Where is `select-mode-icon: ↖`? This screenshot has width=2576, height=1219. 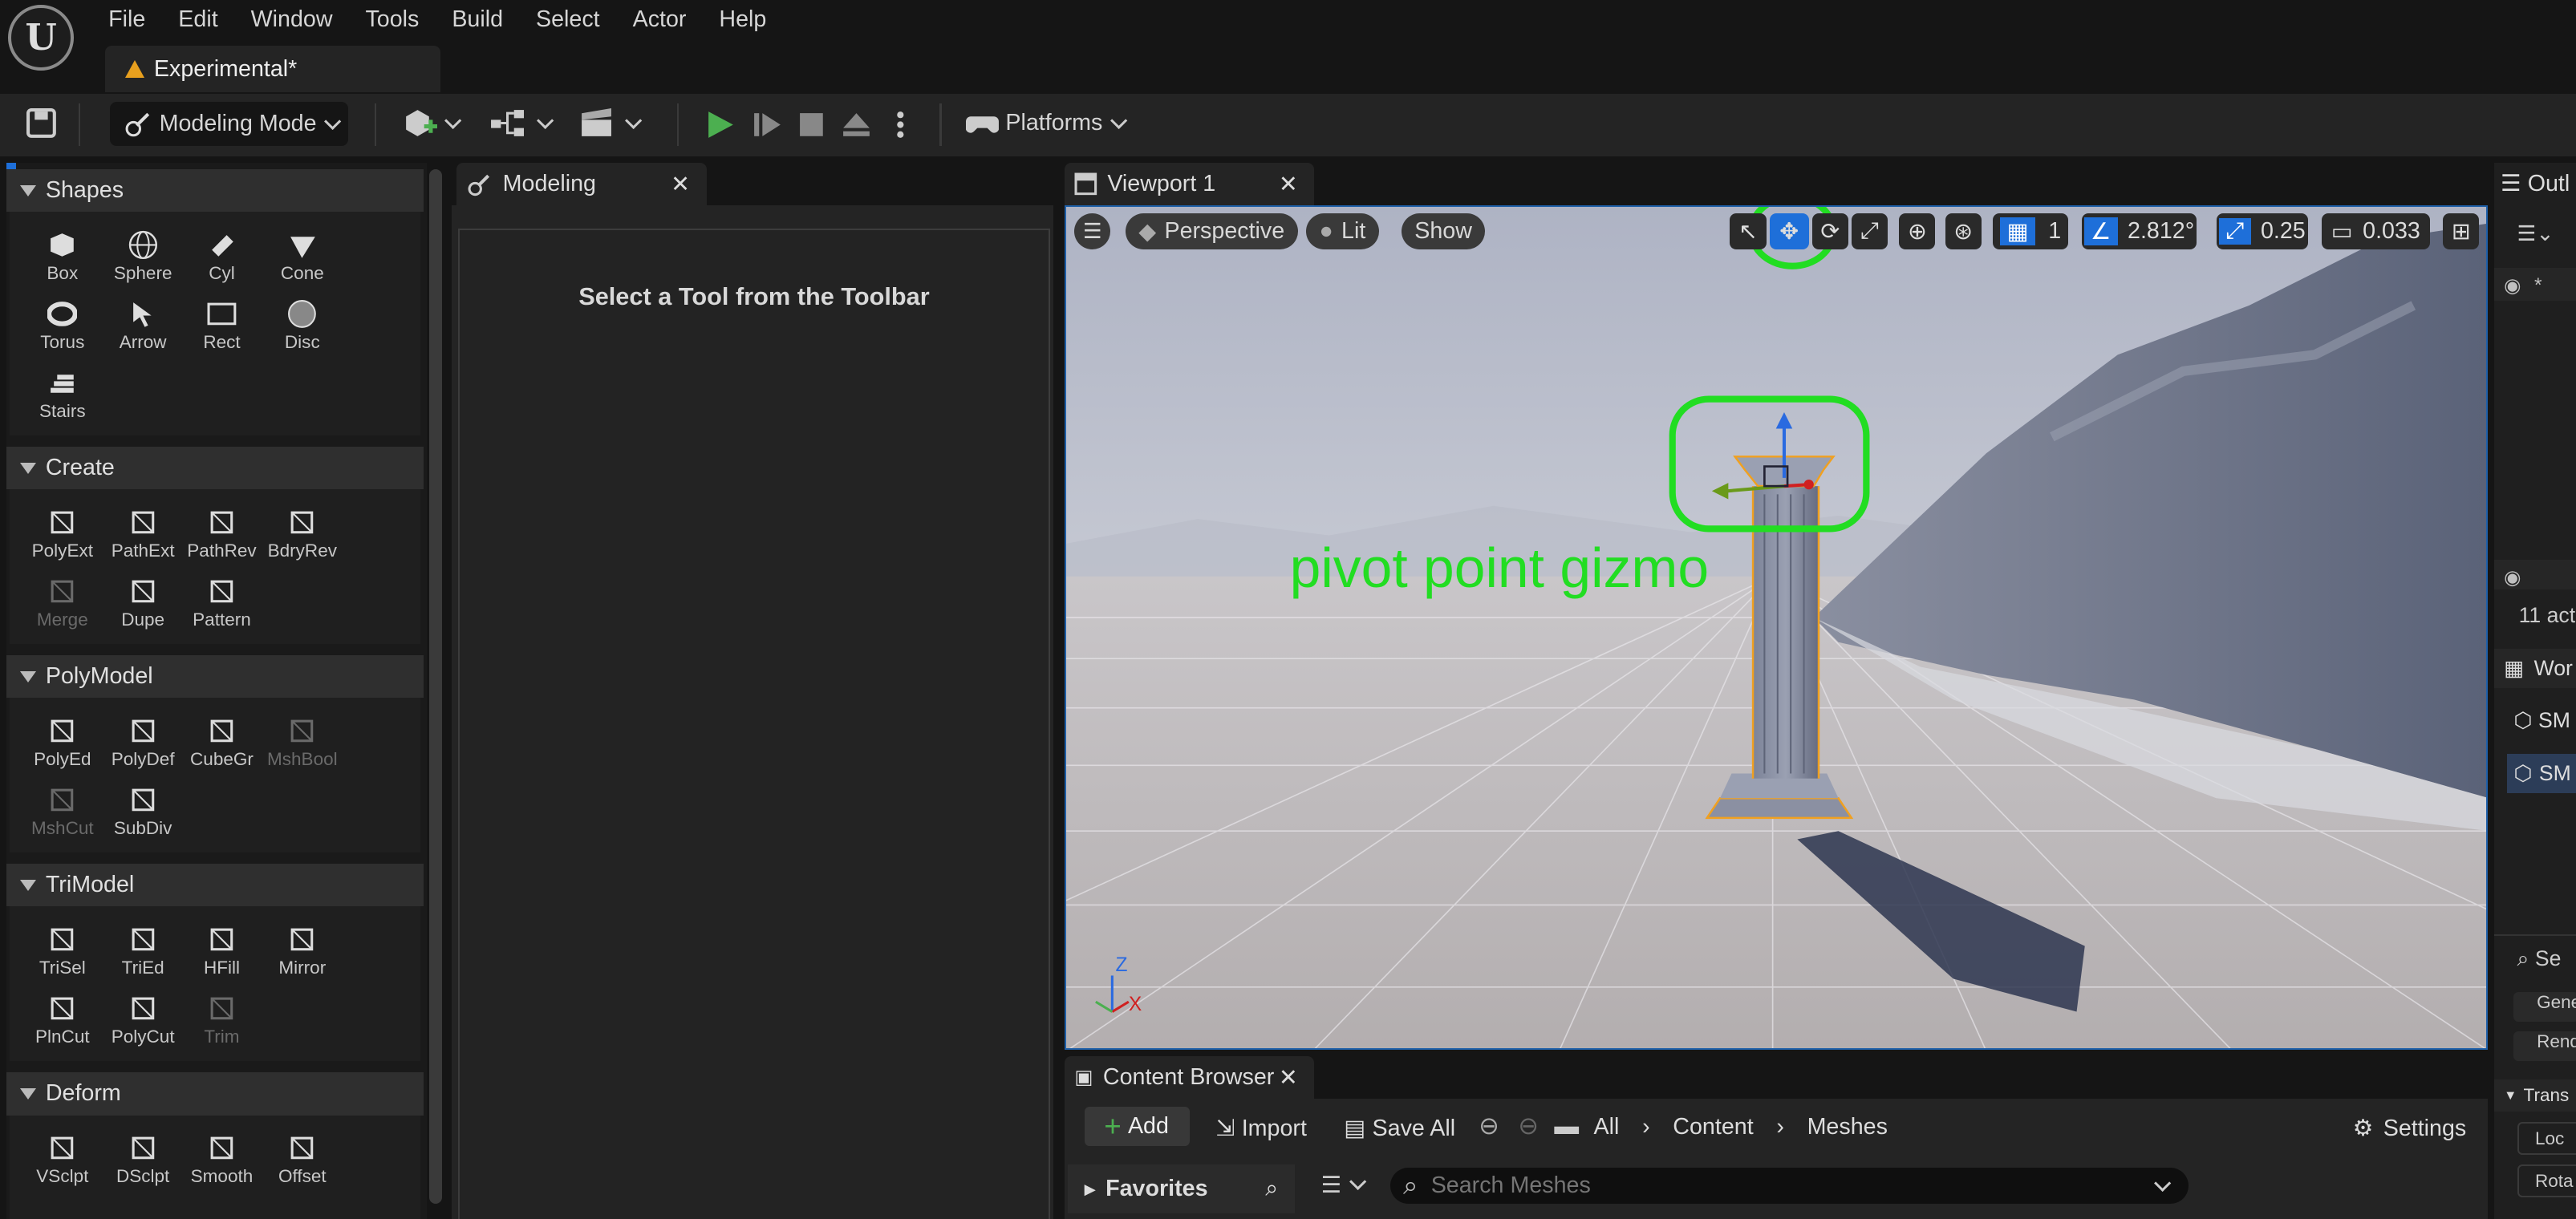 select-mode-icon: ↖ is located at coordinates (1748, 231).